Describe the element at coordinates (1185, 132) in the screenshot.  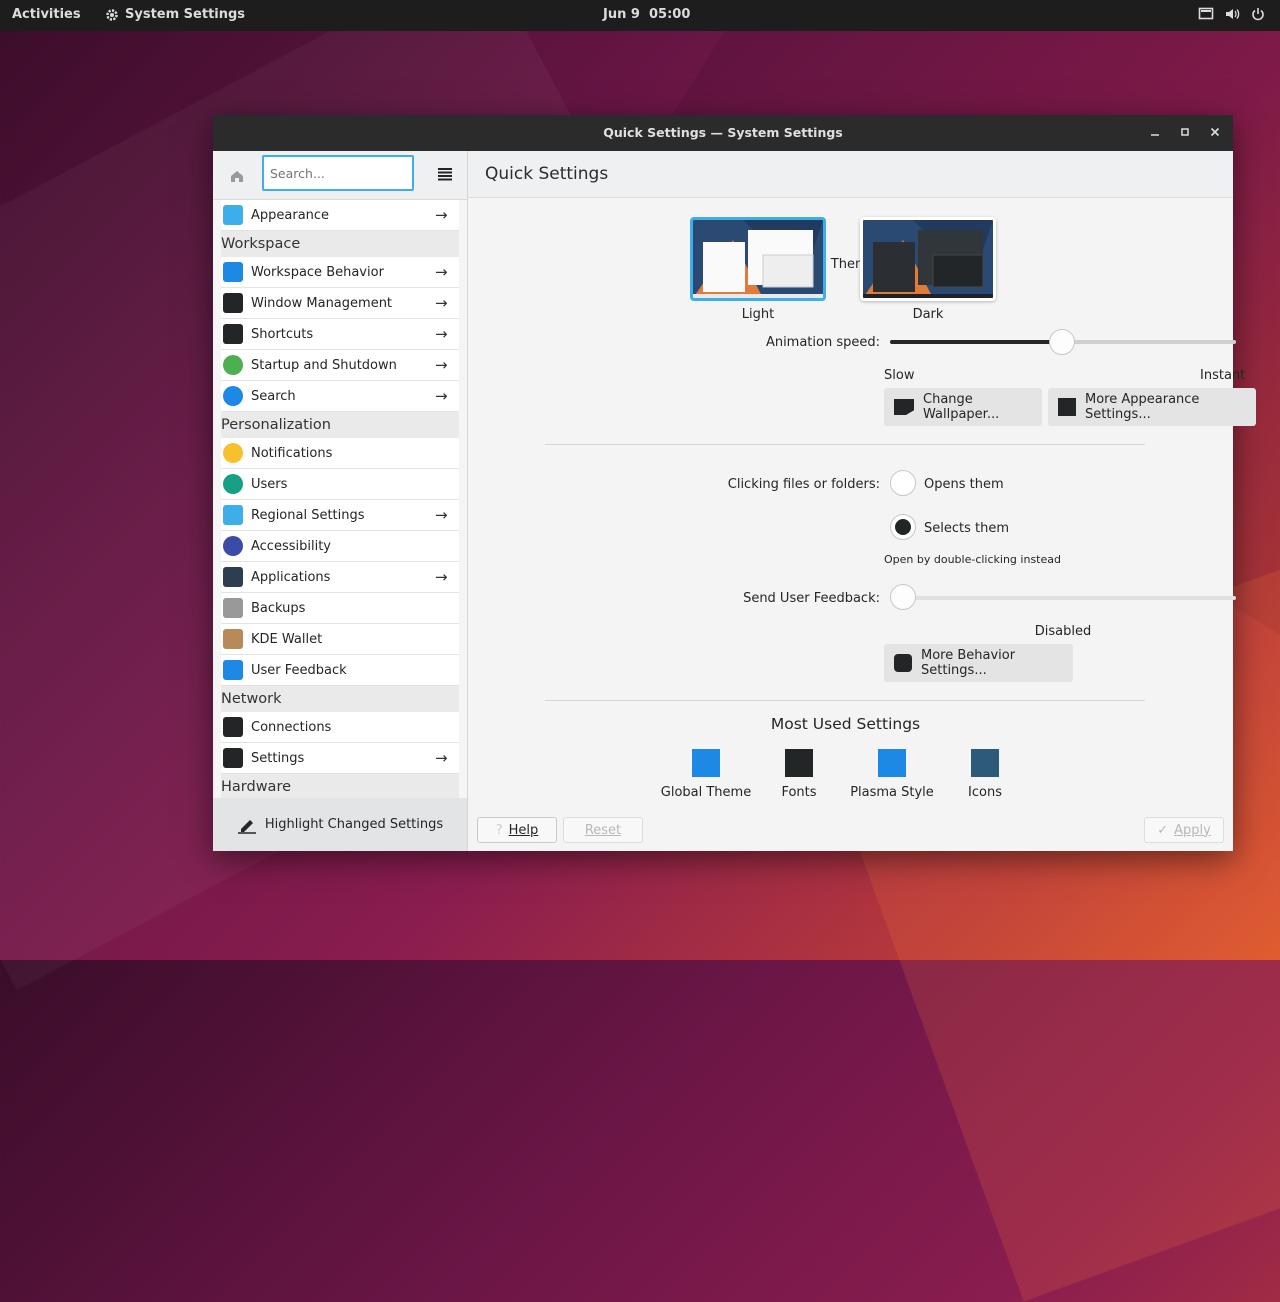
I see `maximize-button` at that location.